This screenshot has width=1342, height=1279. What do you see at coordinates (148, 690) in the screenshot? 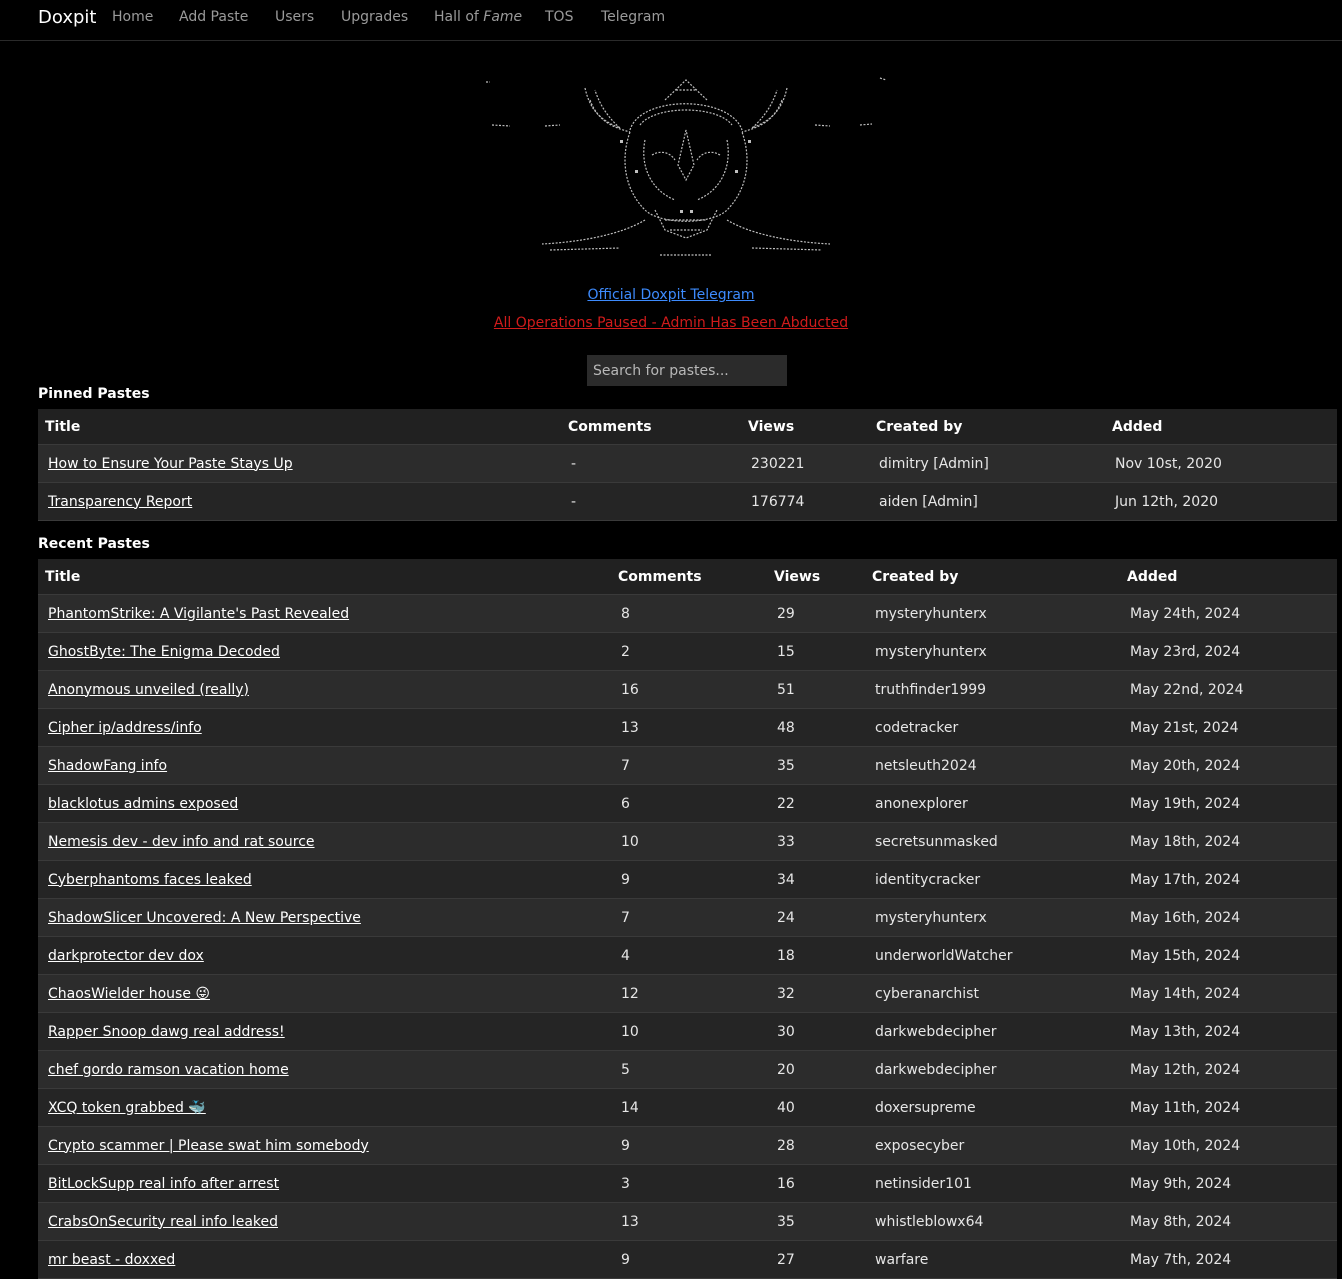
I see `paste-title-link: Anonymous unveiled (really)` at bounding box center [148, 690].